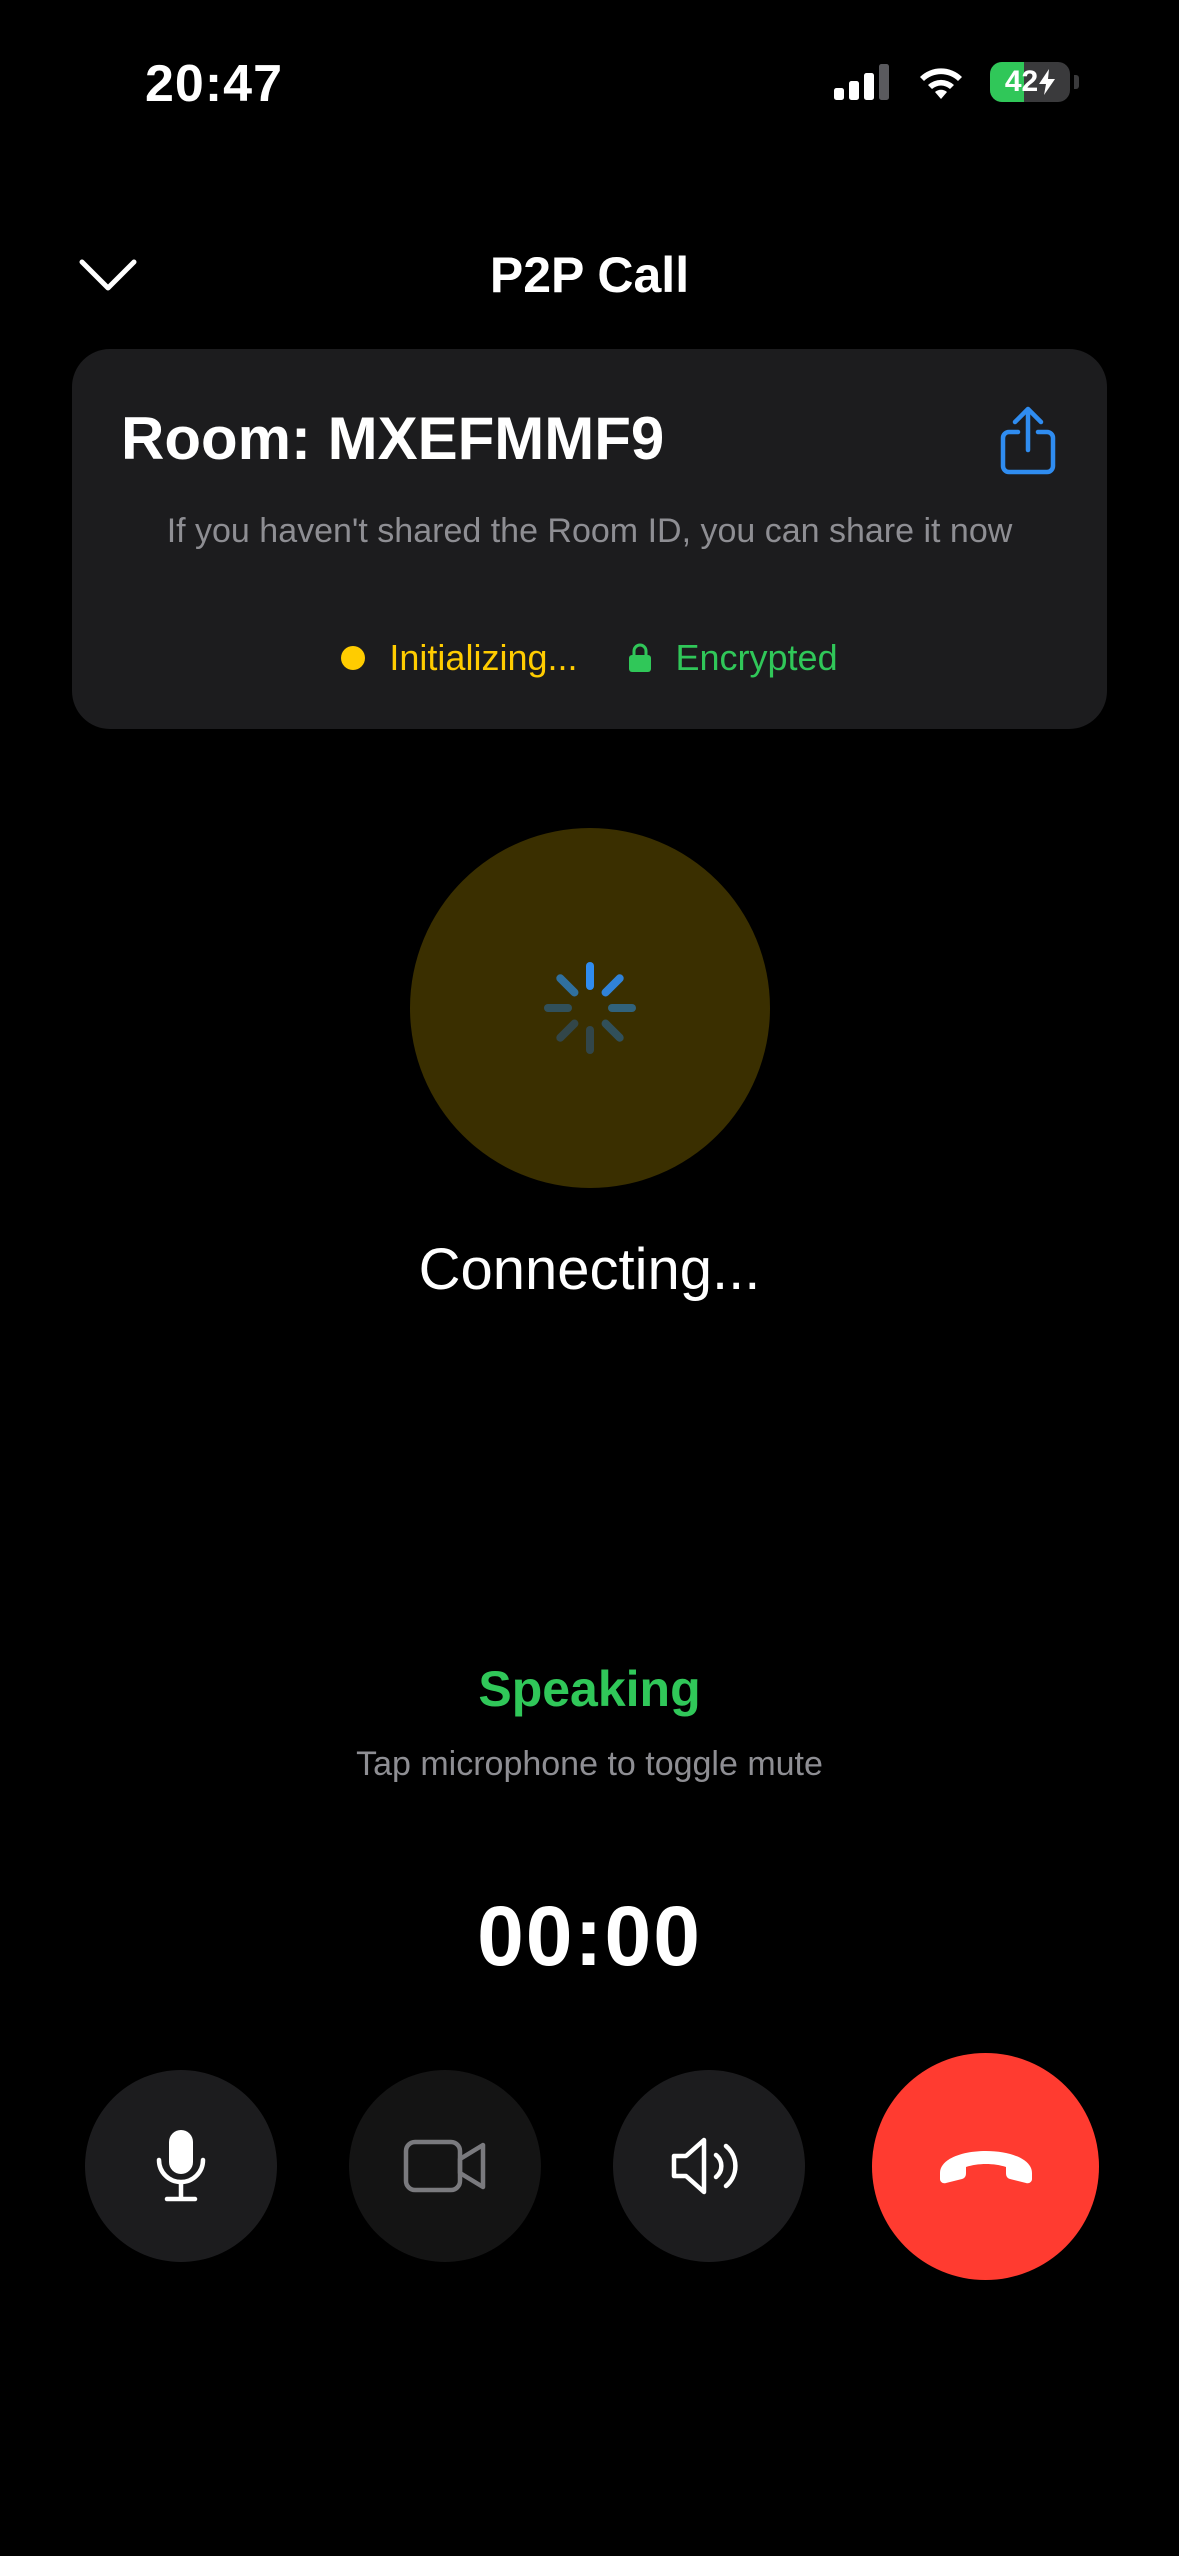 The height and width of the screenshot is (2556, 1179). I want to click on wifi-icon, so click(941, 83).